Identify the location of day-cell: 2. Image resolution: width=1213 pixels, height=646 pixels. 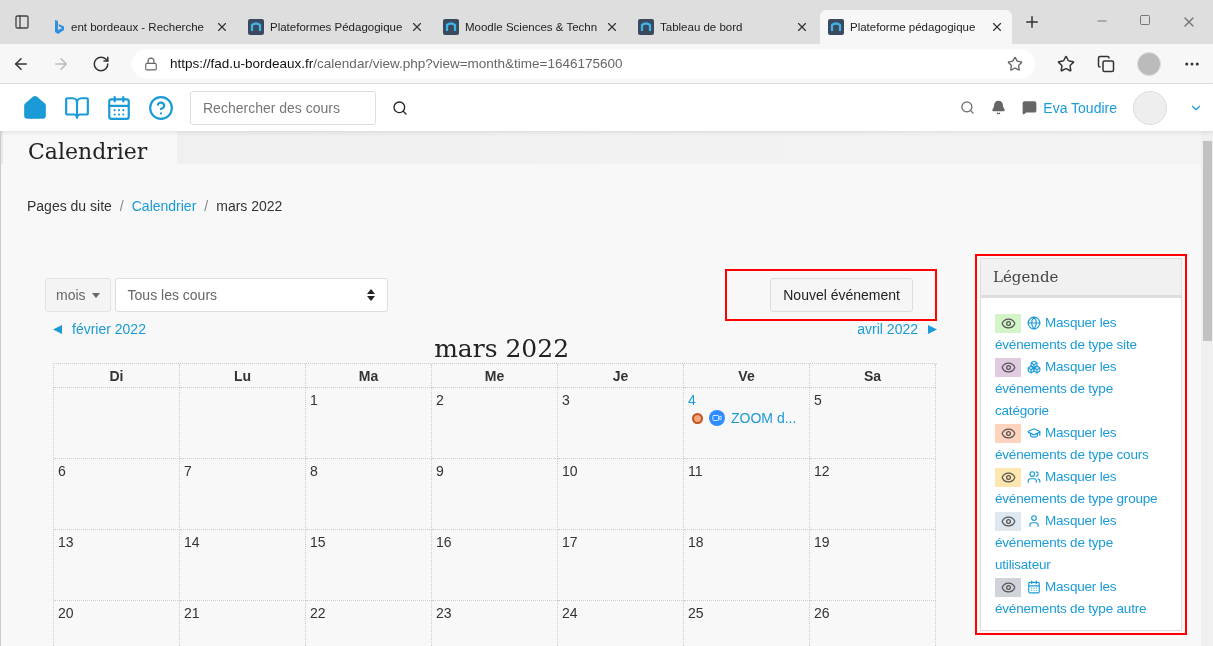
(495, 423).